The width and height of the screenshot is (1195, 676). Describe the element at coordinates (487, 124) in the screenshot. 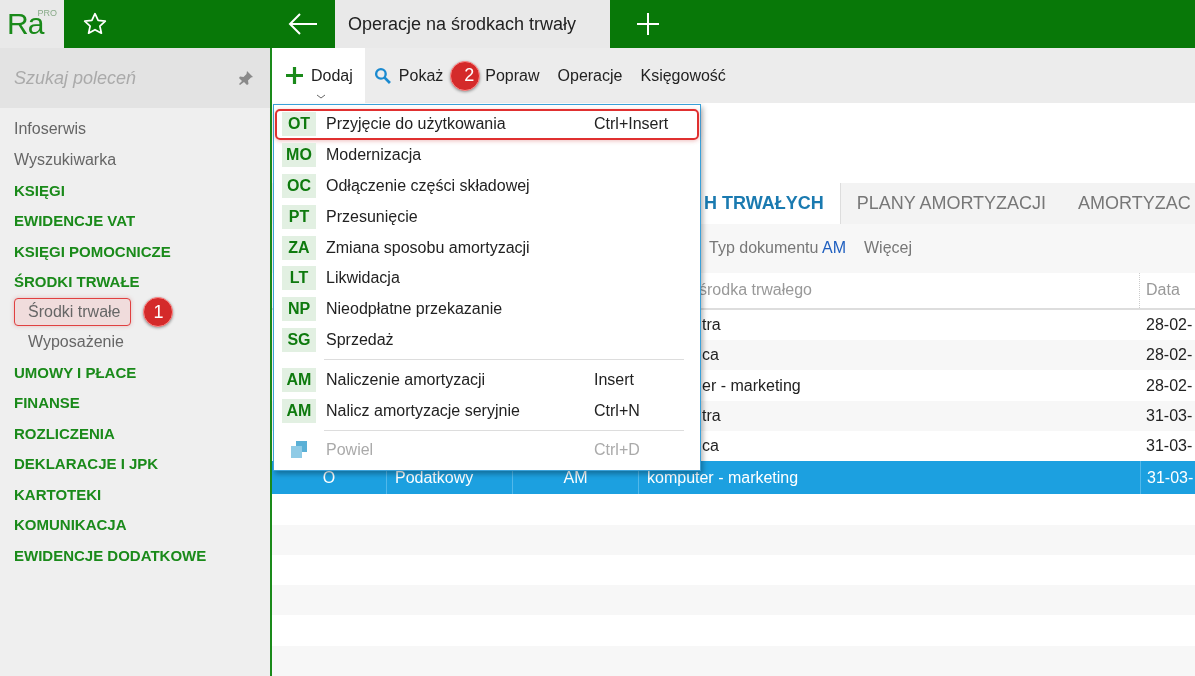

I see `menu-item: OT Przyjęcie do użytkowania Ctrl+Insert` at that location.